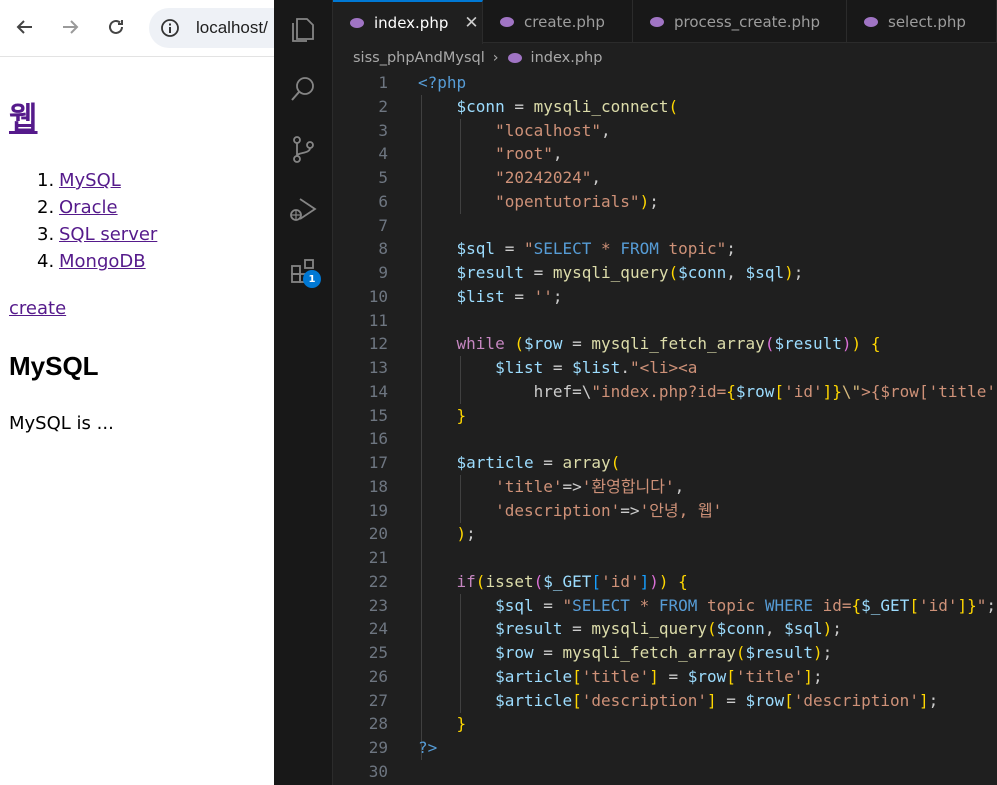  Describe the element at coordinates (378, 415) in the screenshot. I see `line-number: 15` at that location.